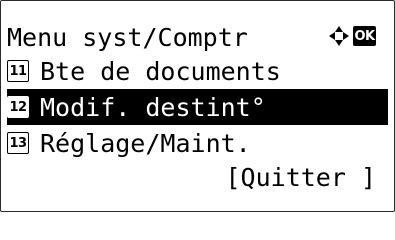 The width and height of the screenshot is (395, 240). I want to click on menu-item-modif-destint: 12 Modif. destint°, so click(197, 107).